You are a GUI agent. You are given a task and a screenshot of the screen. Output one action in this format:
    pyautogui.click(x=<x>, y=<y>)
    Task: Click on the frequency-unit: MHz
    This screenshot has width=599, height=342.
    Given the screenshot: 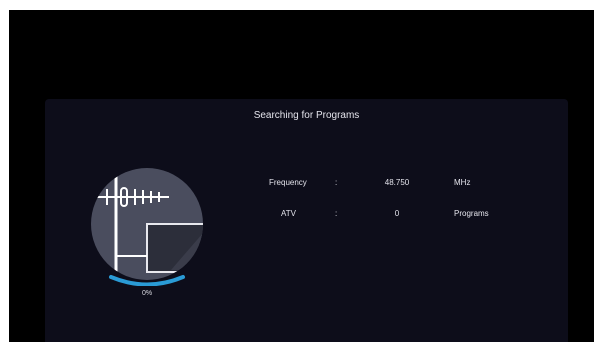 What is the action you would take?
    pyautogui.click(x=462, y=182)
    